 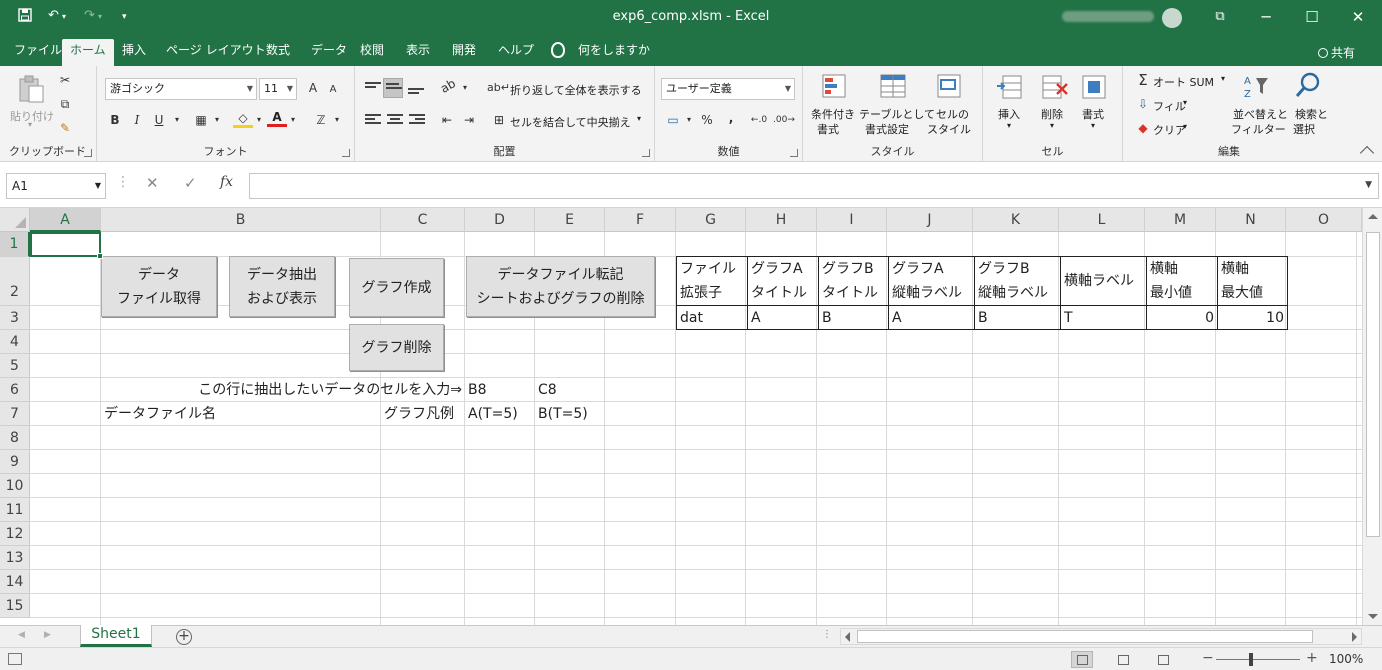 What do you see at coordinates (1169, 106) in the screenshot?
I see `fill-button: フィル` at bounding box center [1169, 106].